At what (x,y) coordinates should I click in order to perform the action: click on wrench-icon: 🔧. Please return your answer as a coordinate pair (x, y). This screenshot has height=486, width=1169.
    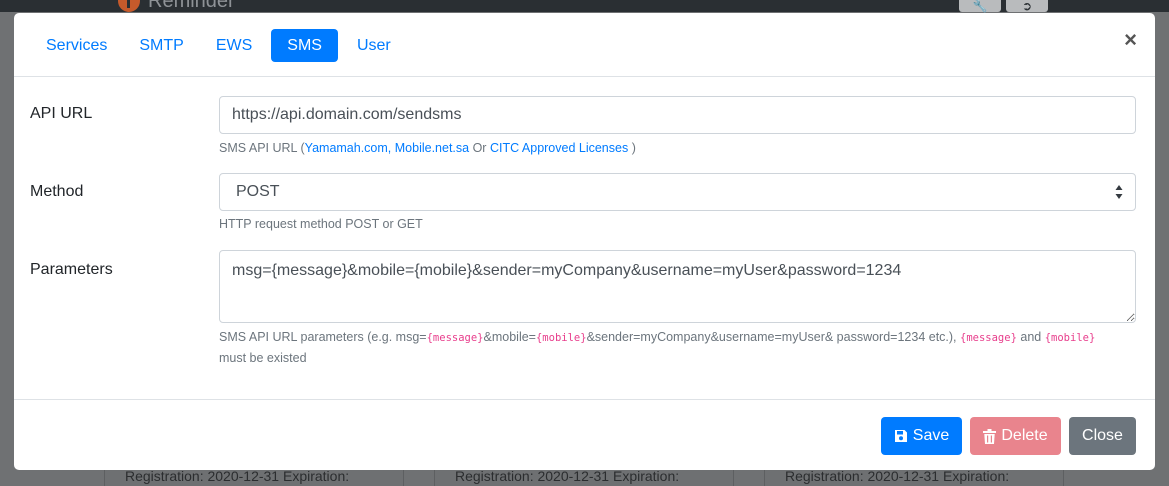
    Looking at the image, I should click on (980, 6).